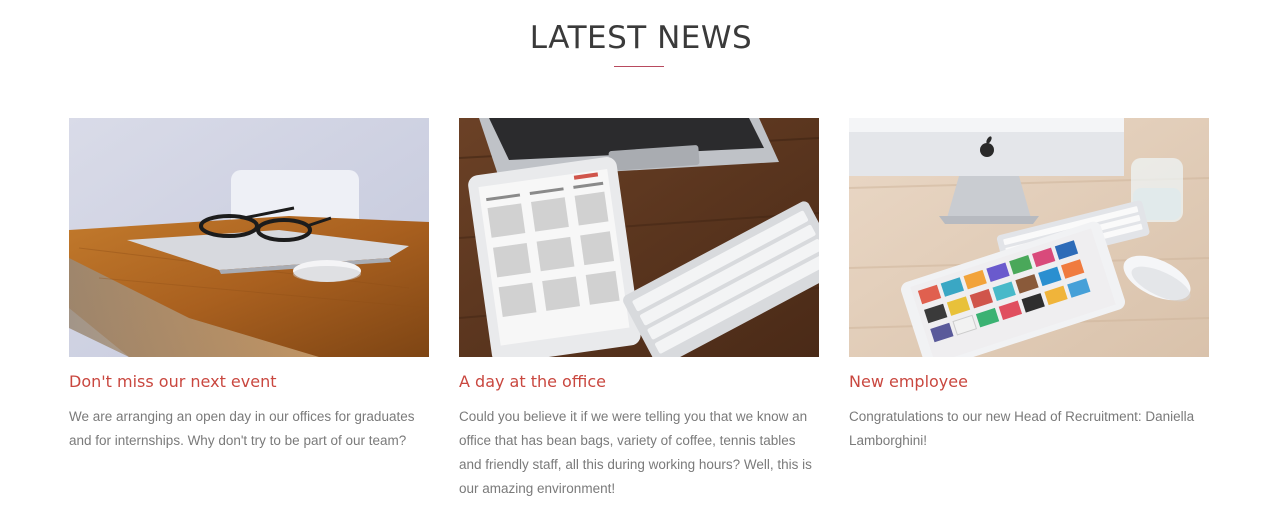  I want to click on section-heading: LATEST NEWS, so click(641, 38).